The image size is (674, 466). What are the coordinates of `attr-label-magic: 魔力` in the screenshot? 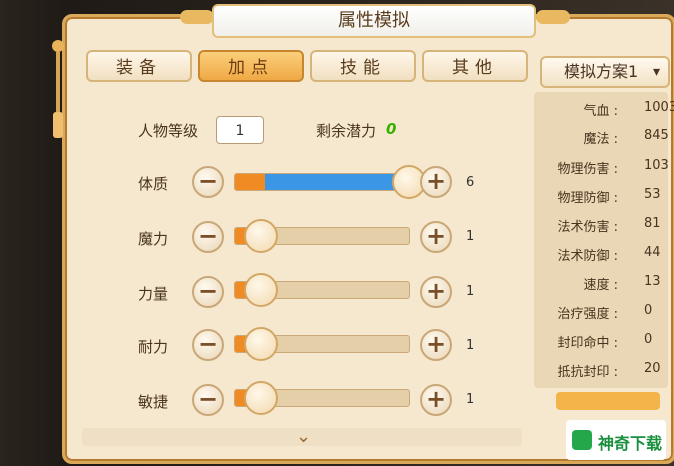 It's located at (153, 239).